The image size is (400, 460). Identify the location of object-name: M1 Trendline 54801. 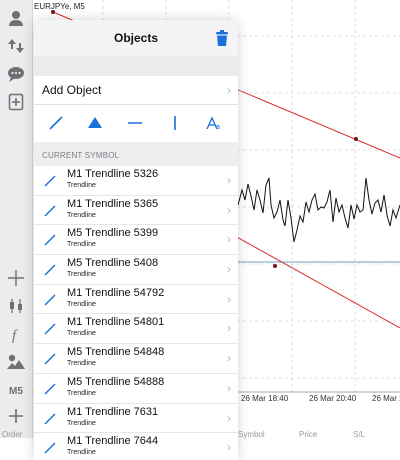
(116, 322).